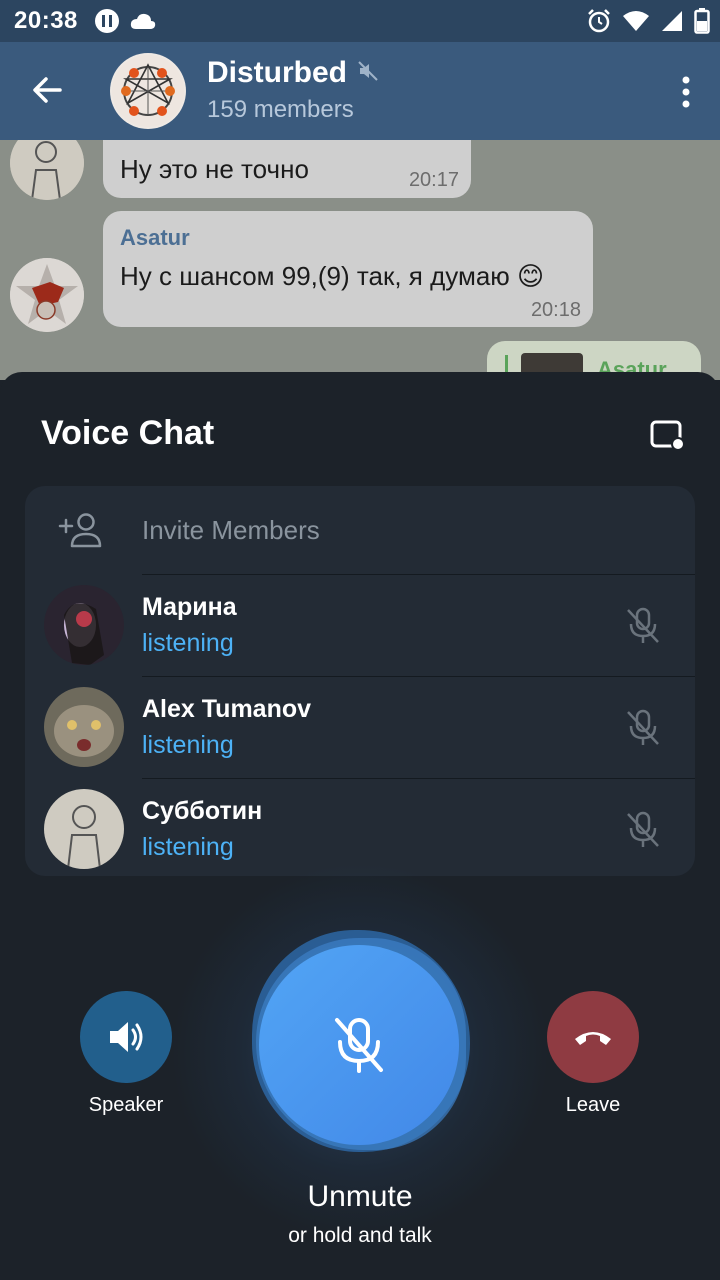 The width and height of the screenshot is (720, 1280). Describe the element at coordinates (280, 109) in the screenshot. I see `member-count: 159 members` at that location.